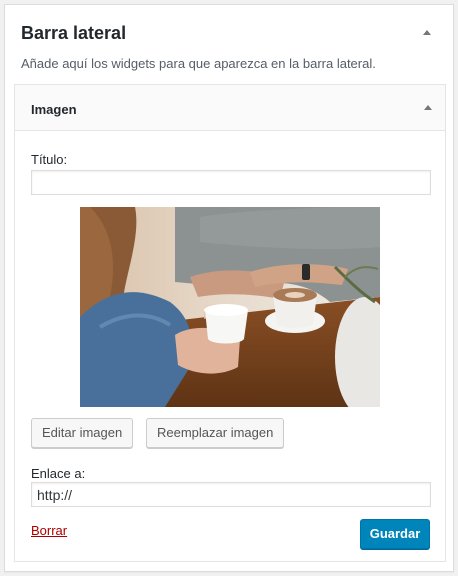 The image size is (458, 576). Describe the element at coordinates (428, 107) in the screenshot. I see `widget-toggle-arrow-icon` at that location.